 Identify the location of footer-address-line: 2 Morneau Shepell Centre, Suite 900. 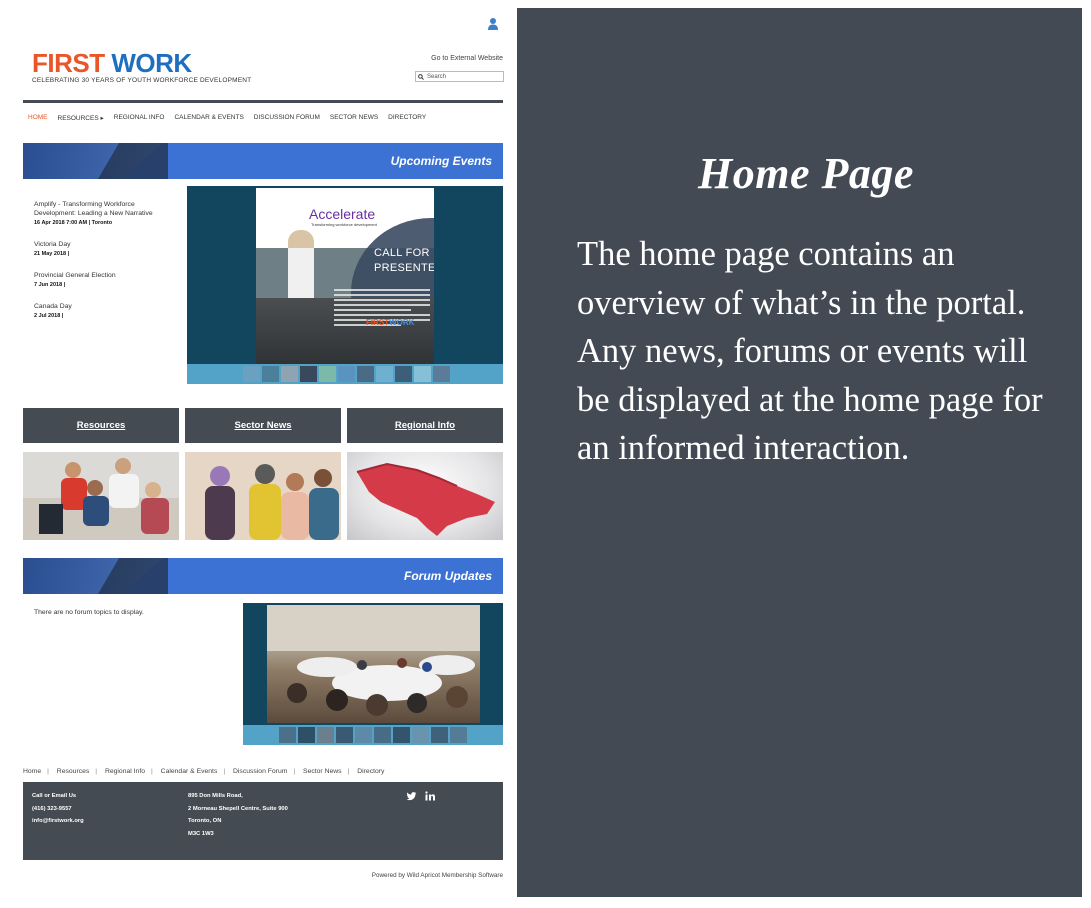
(238, 808).